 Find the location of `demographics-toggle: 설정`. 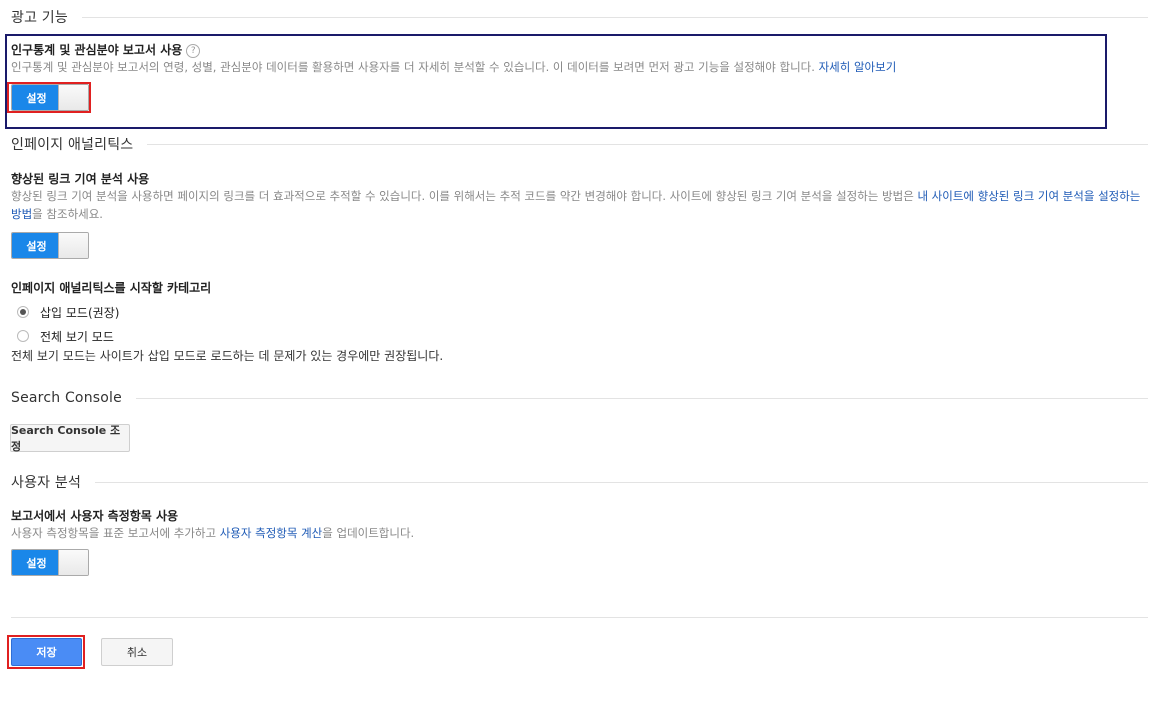

demographics-toggle: 설정 is located at coordinates (50, 97).